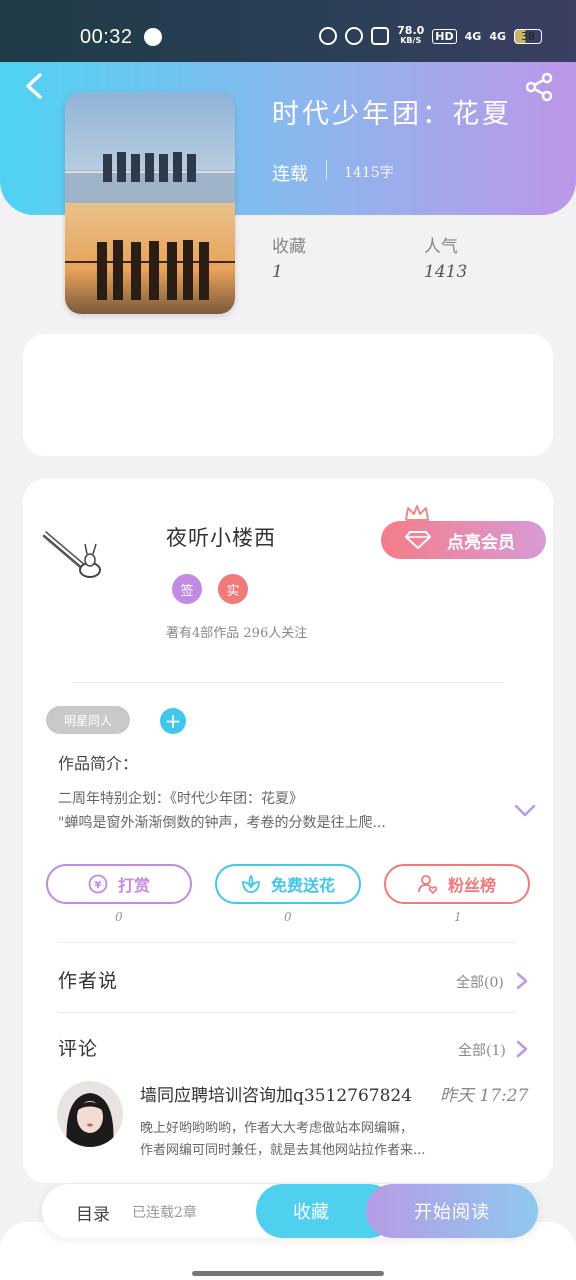 This screenshot has width=576, height=1280. What do you see at coordinates (418, 540) in the screenshot?
I see `diamond-icon` at bounding box center [418, 540].